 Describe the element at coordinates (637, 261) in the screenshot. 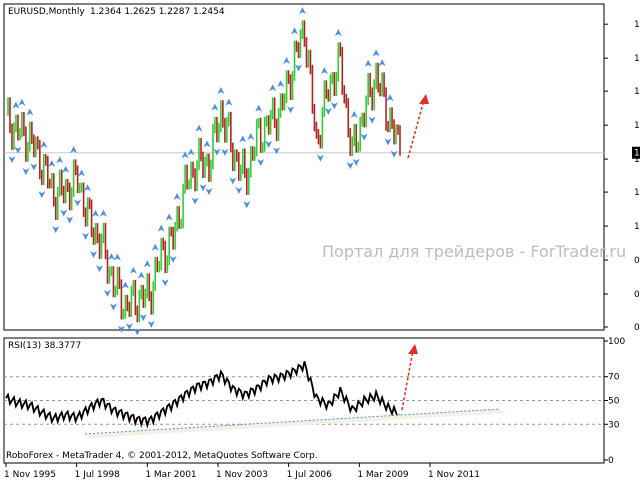

I see `price-tick-label: 0.9770` at that location.